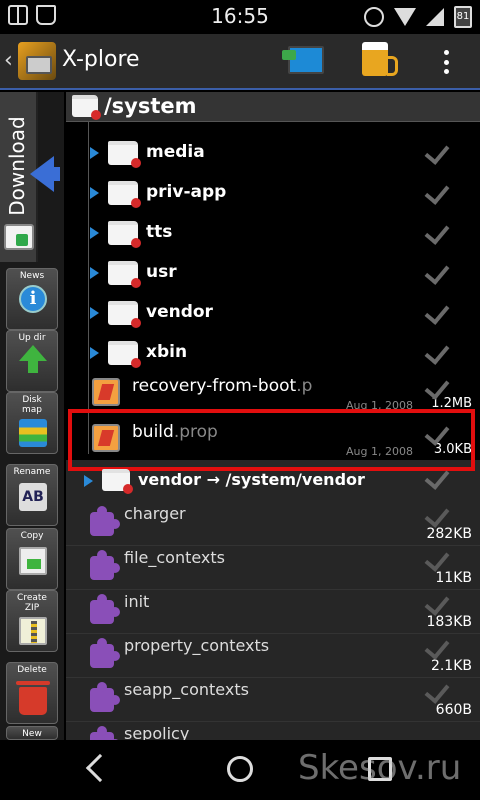 This screenshot has height=800, width=480. I want to click on folder-row-media: media, so click(273, 153).